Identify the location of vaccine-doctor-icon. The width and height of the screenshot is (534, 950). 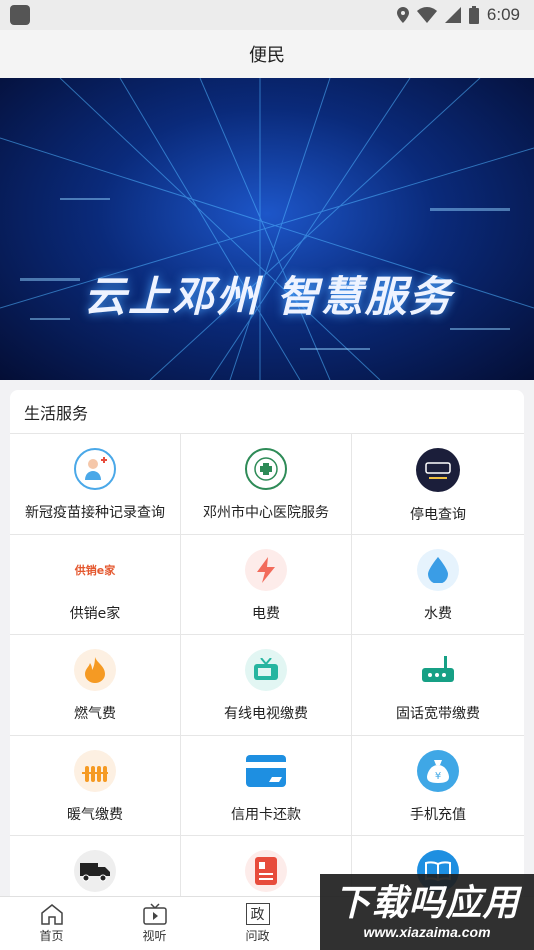
(95, 469).